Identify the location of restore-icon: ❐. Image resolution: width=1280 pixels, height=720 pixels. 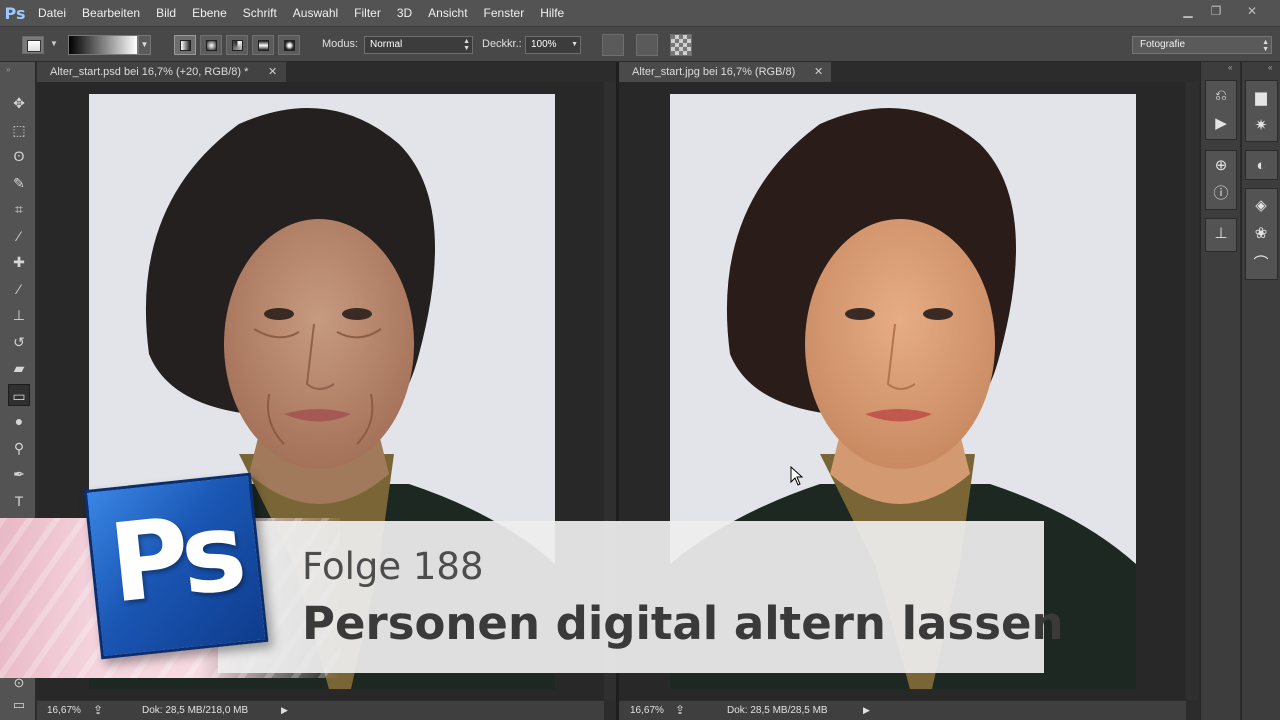
(1216, 11).